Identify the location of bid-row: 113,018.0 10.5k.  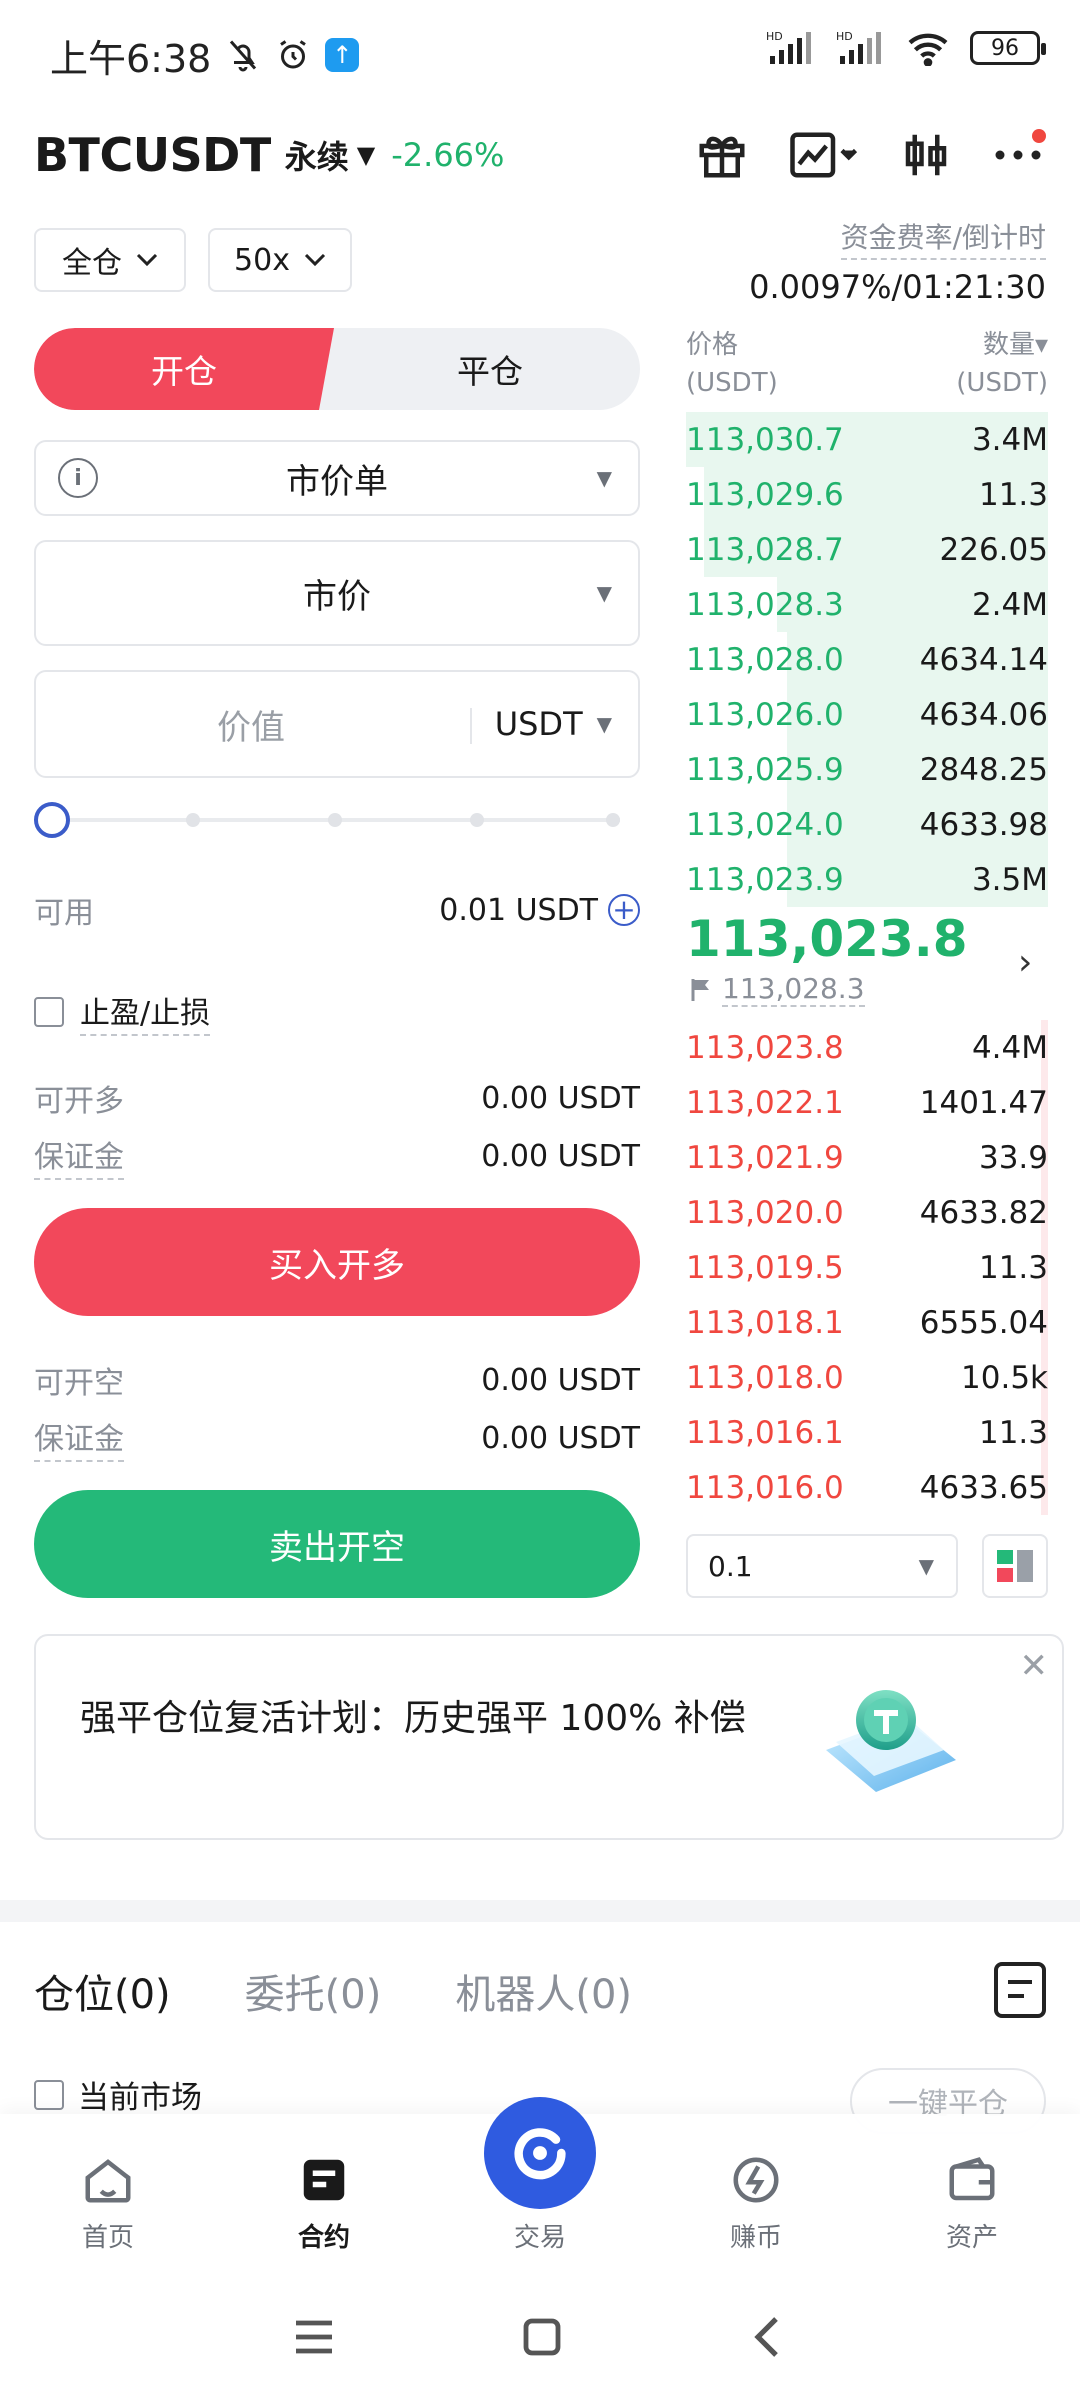
(867, 1377).